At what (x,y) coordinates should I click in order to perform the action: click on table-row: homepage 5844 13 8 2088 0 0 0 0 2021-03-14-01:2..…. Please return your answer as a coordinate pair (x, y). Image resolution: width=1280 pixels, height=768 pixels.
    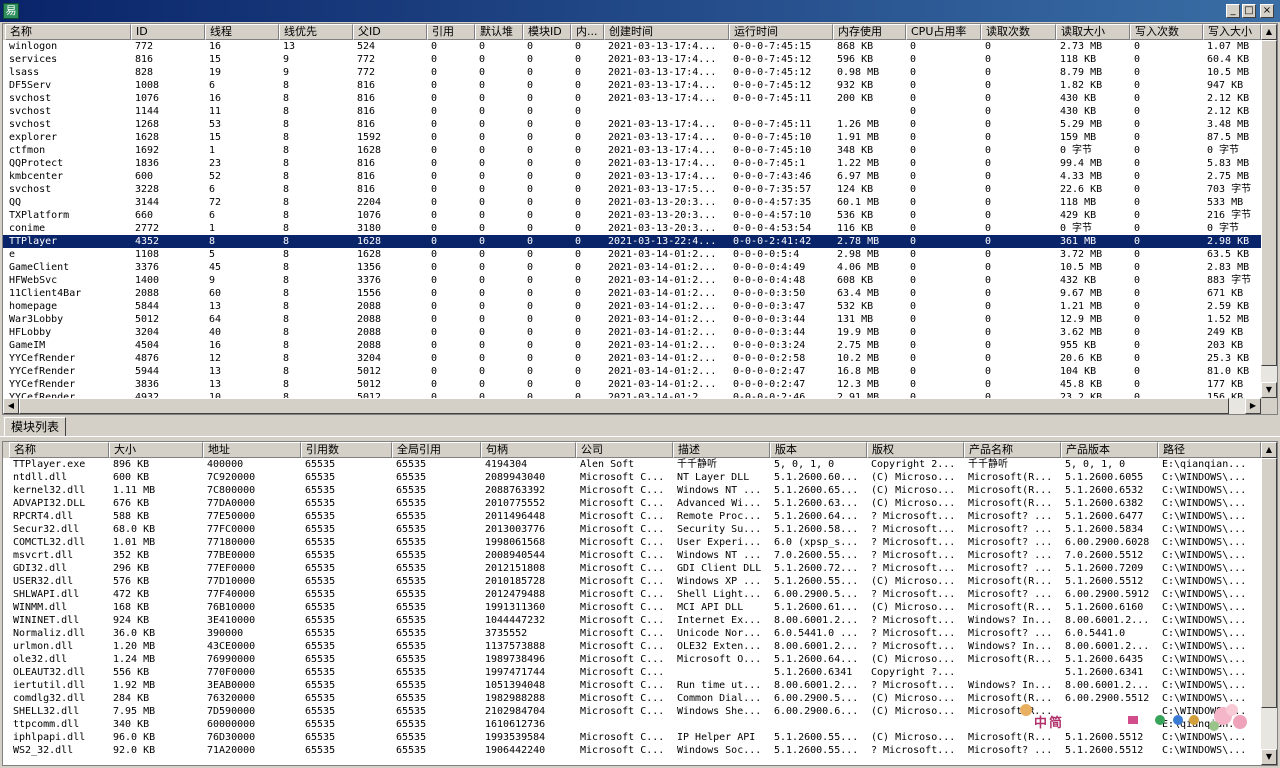
    Looking at the image, I should click on (632, 306).